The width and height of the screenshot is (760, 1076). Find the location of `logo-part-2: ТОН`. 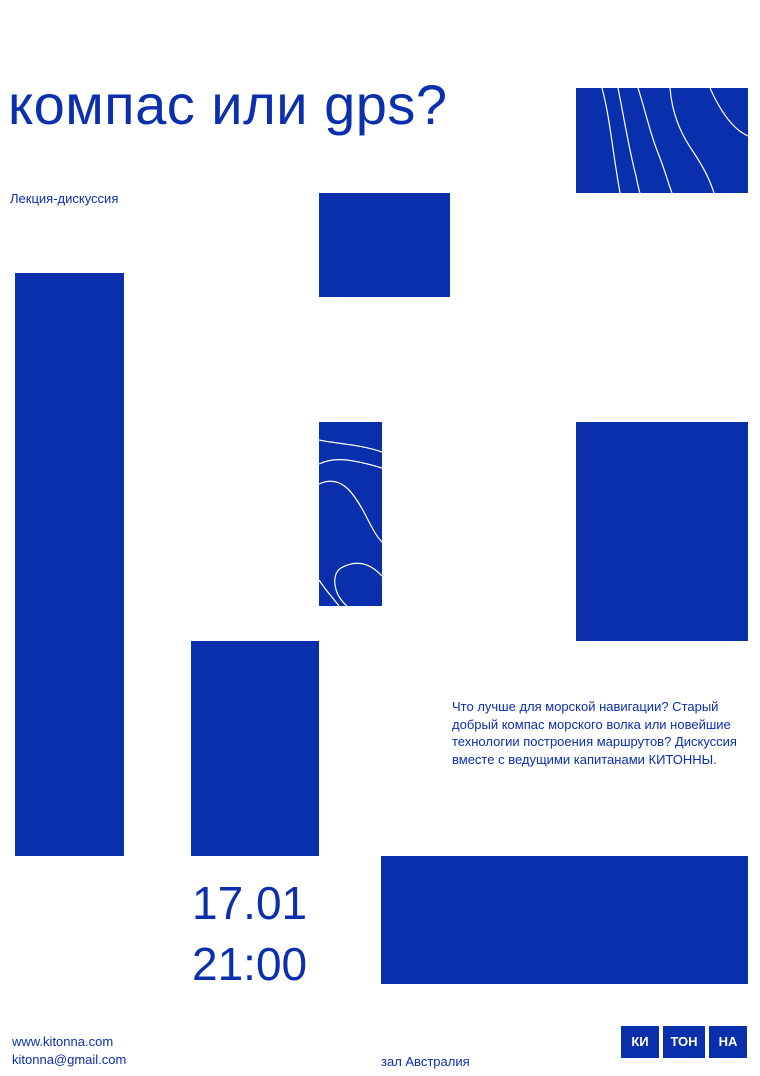

logo-part-2: ТОН is located at coordinates (684, 1042).